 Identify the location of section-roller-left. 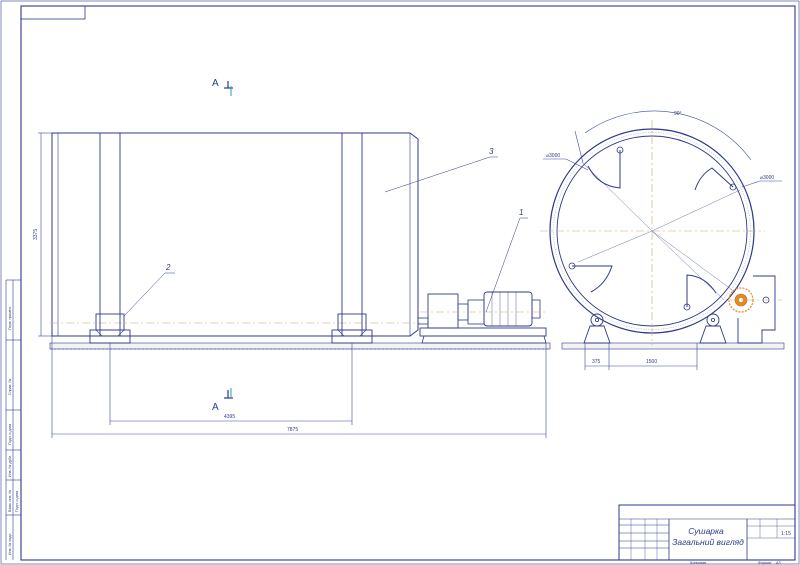
(597, 328).